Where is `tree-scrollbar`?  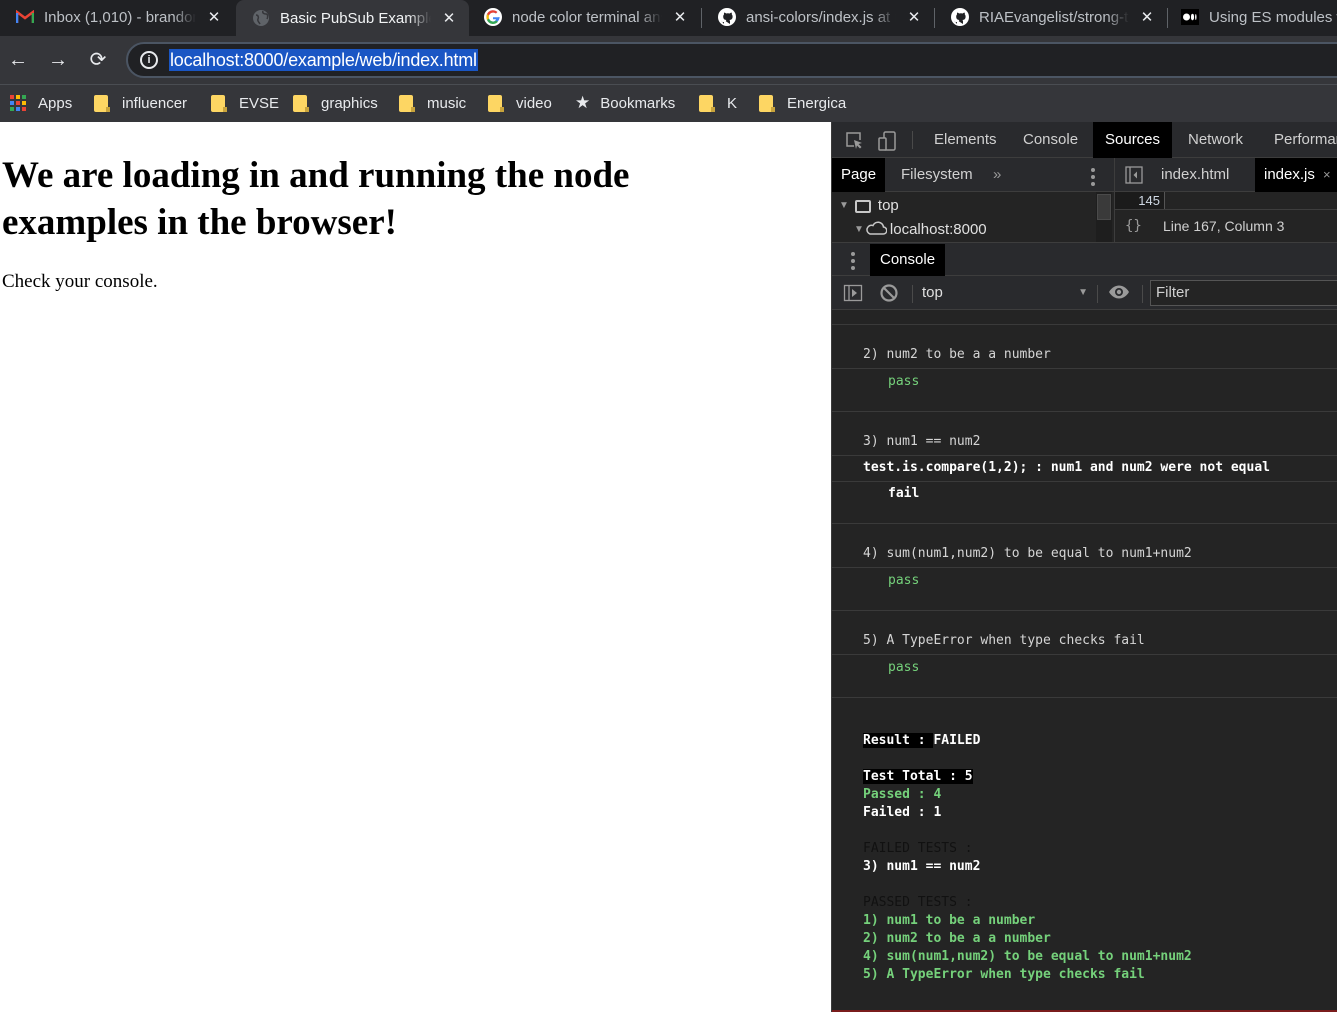 tree-scrollbar is located at coordinates (1104, 217).